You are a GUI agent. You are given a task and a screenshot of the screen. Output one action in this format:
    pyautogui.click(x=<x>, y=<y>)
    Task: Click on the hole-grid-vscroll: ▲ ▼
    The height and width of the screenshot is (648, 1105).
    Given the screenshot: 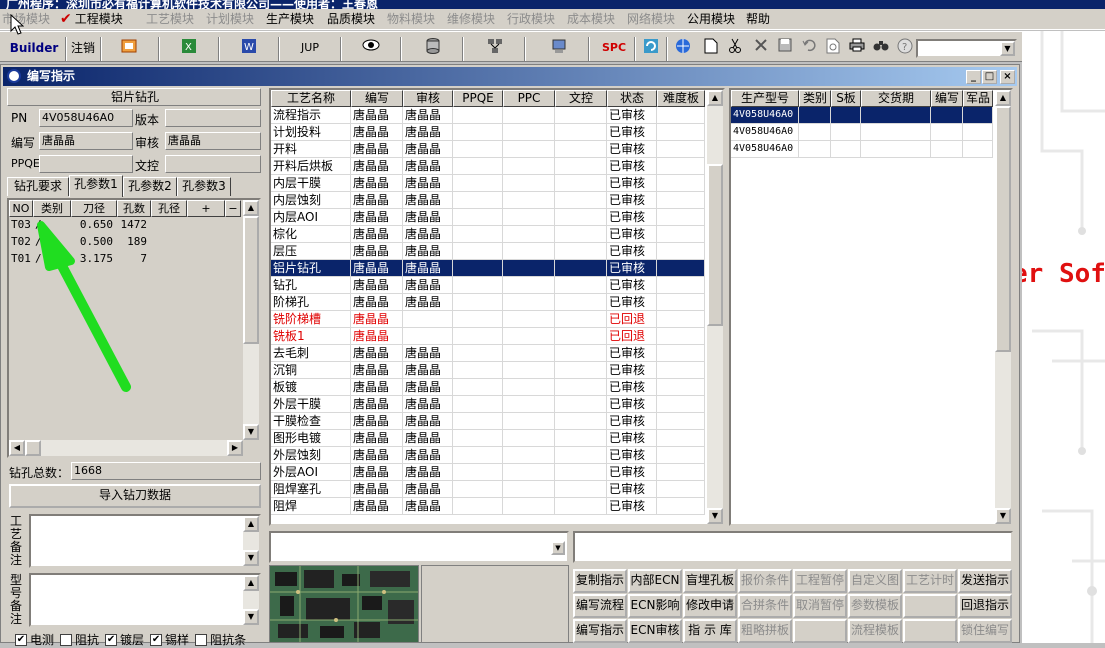 What is the action you would take?
    pyautogui.click(x=251, y=320)
    